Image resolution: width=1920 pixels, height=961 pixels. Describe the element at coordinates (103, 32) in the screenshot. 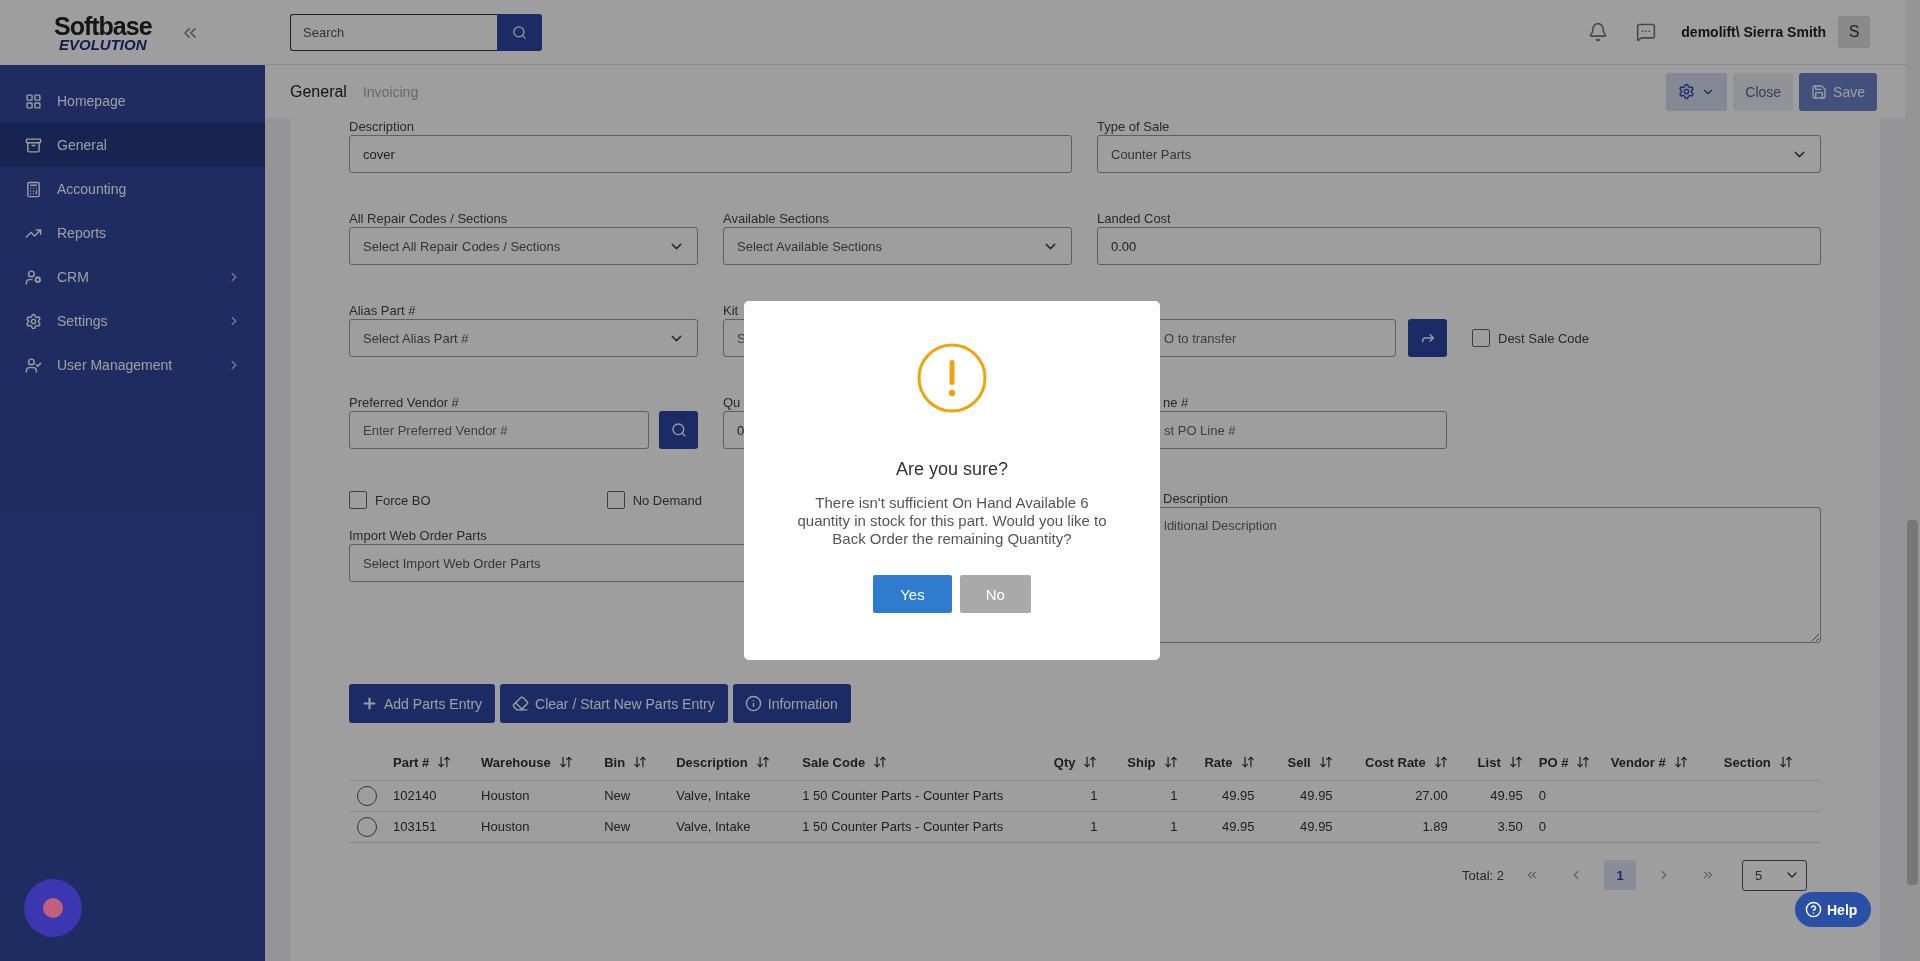

I see `logo: Softbase EVOLUTION` at that location.